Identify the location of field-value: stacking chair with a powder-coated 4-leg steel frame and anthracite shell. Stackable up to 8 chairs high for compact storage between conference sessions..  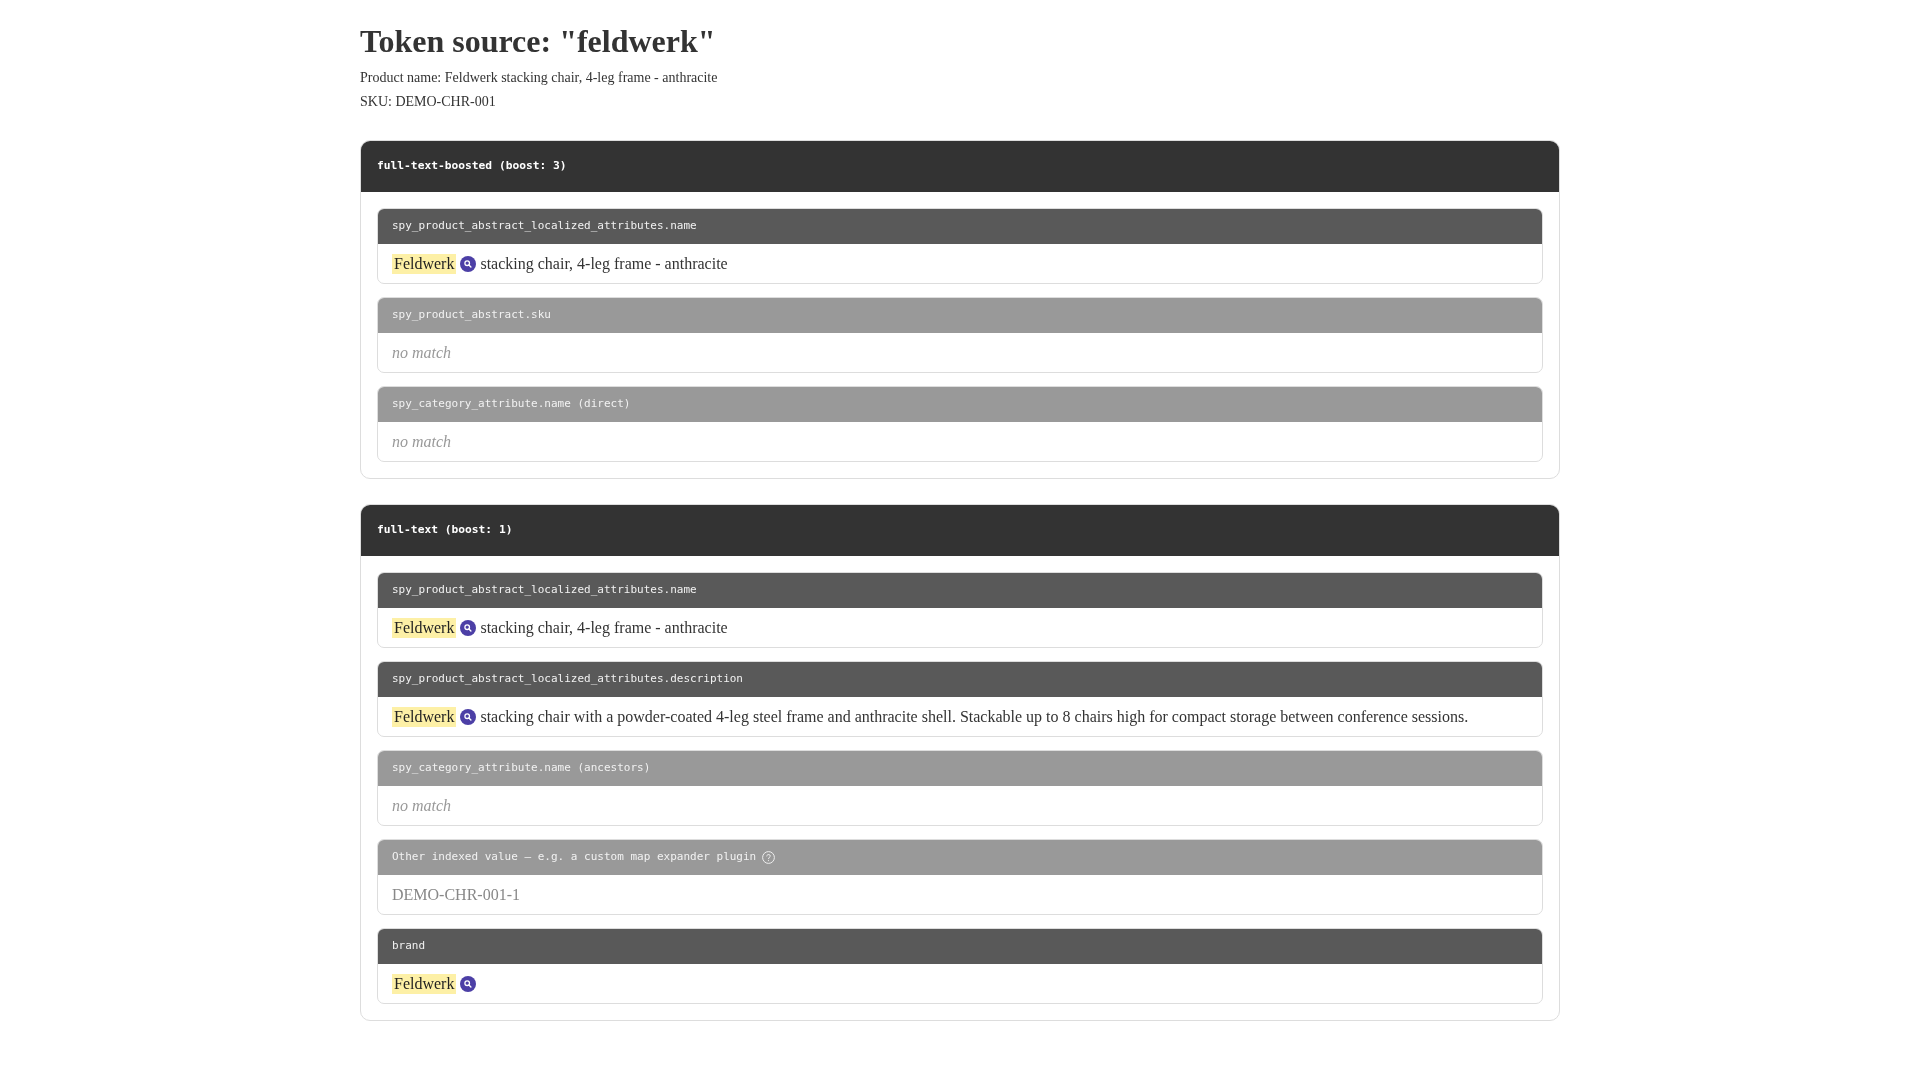
(974, 716).